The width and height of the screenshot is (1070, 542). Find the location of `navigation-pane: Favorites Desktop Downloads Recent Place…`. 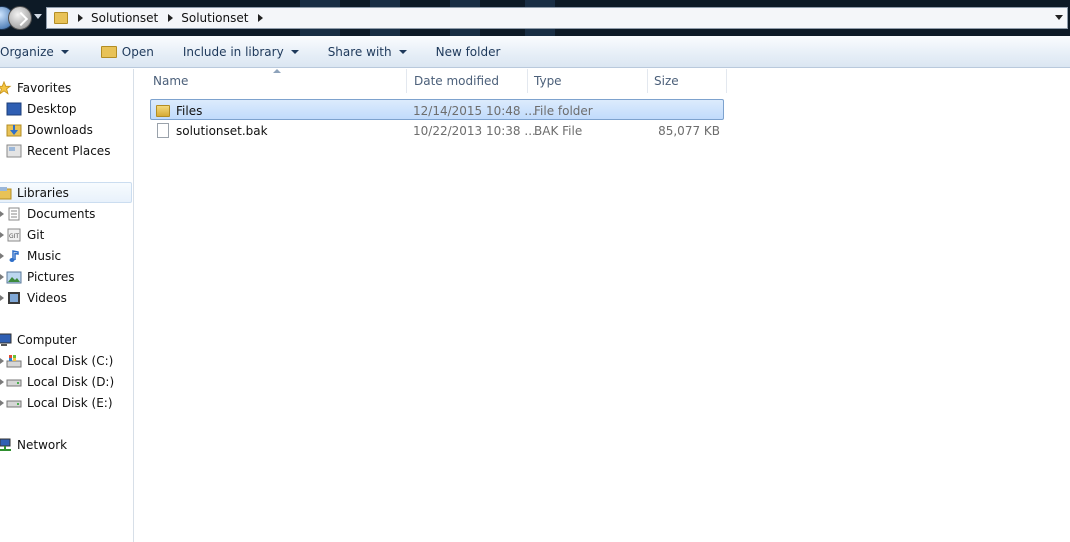

navigation-pane: Favorites Desktop Downloads Recent Place… is located at coordinates (67, 305).